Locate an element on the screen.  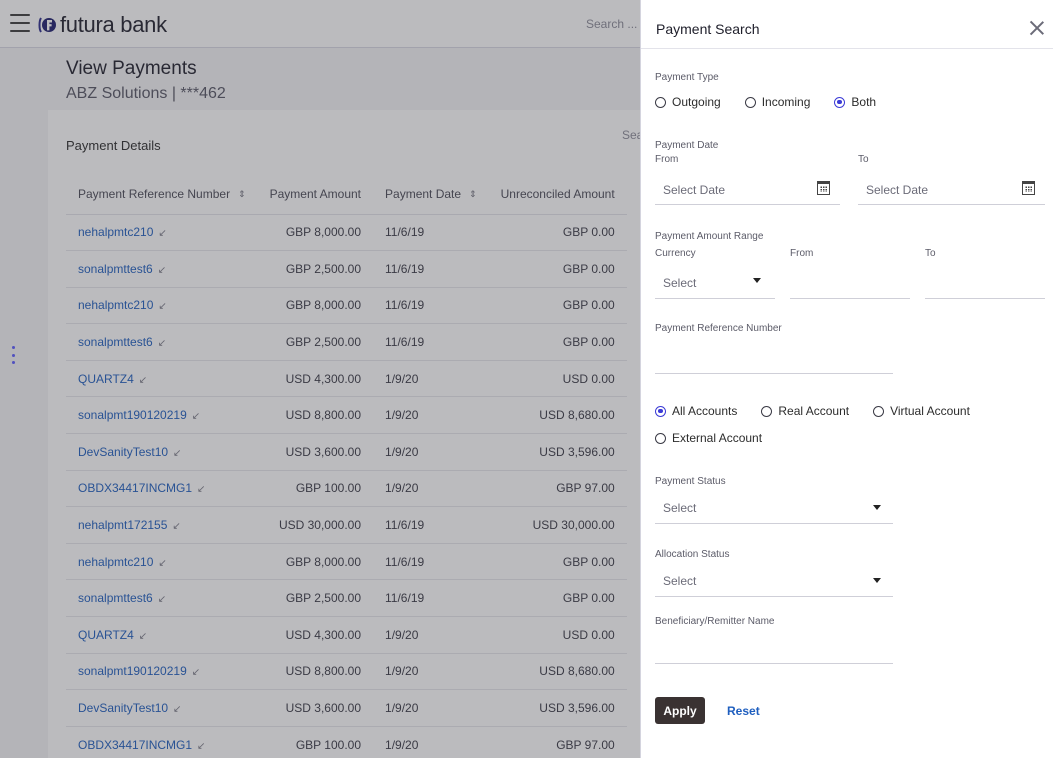
radio-incoming: Incoming is located at coordinates (777, 102).